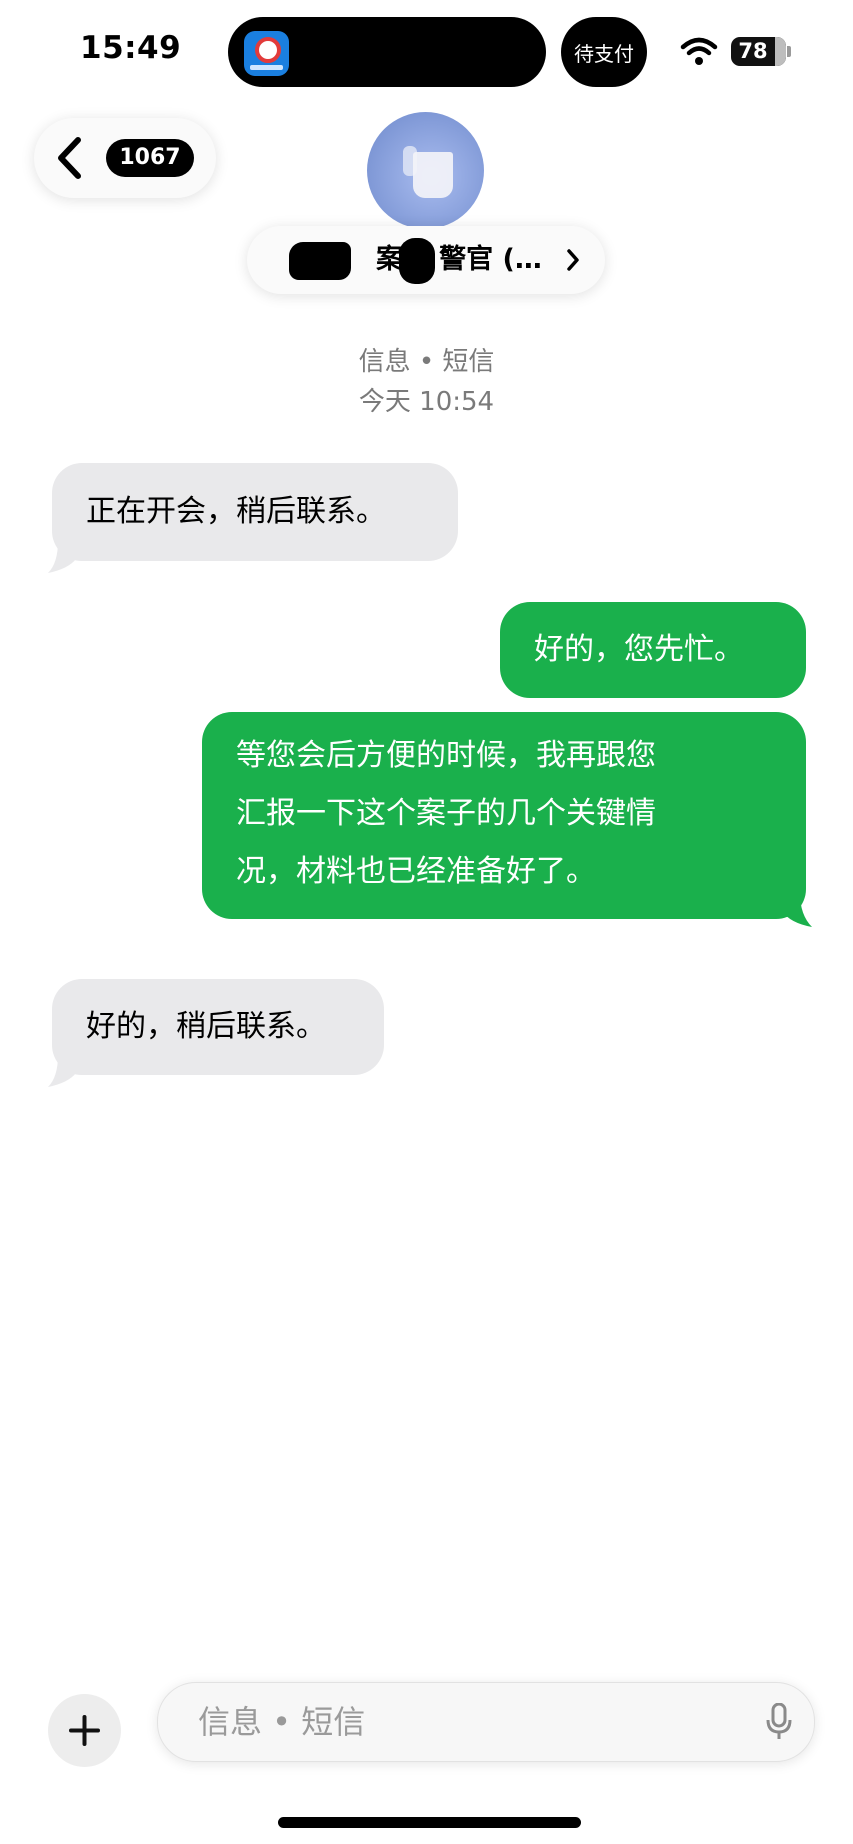 The width and height of the screenshot is (853, 1844). Describe the element at coordinates (429, 1822) in the screenshot. I see `home-indicator` at that location.